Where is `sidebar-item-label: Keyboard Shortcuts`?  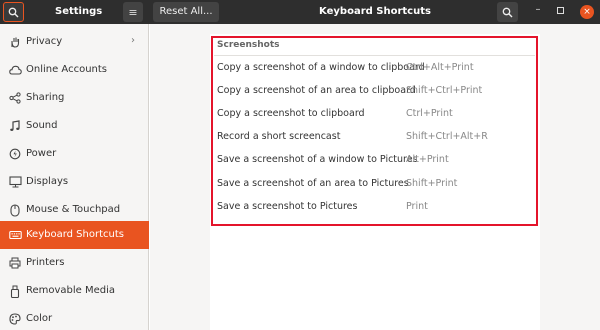 sidebar-item-label: Keyboard Shortcuts is located at coordinates (75, 234).